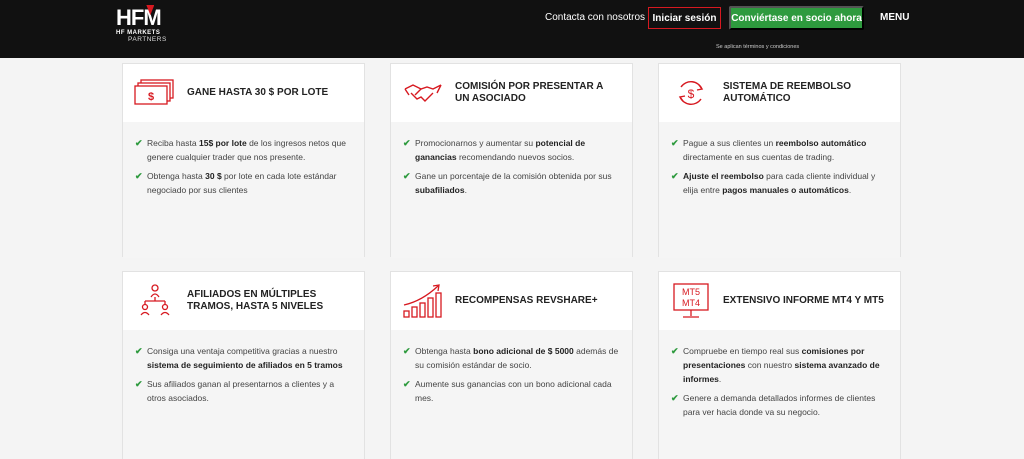 The height and width of the screenshot is (459, 1024). I want to click on mt4-label: MT4, so click(691, 303).